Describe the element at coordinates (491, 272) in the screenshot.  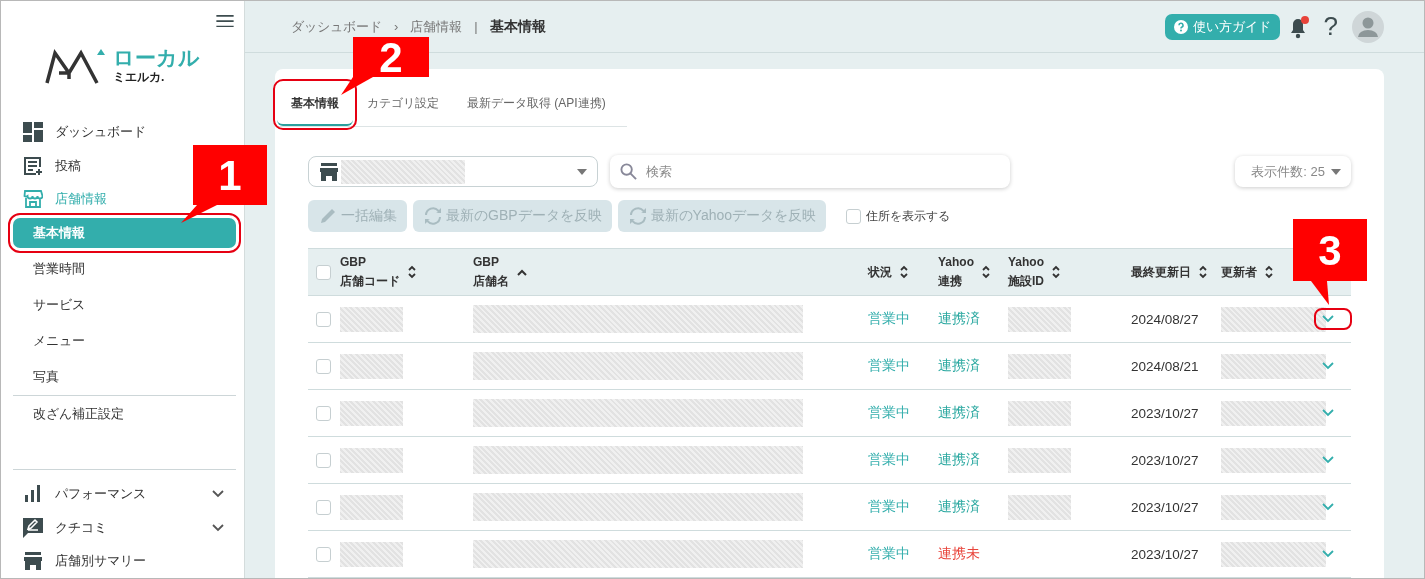
I see `column-header: GBP 店舗名` at that location.